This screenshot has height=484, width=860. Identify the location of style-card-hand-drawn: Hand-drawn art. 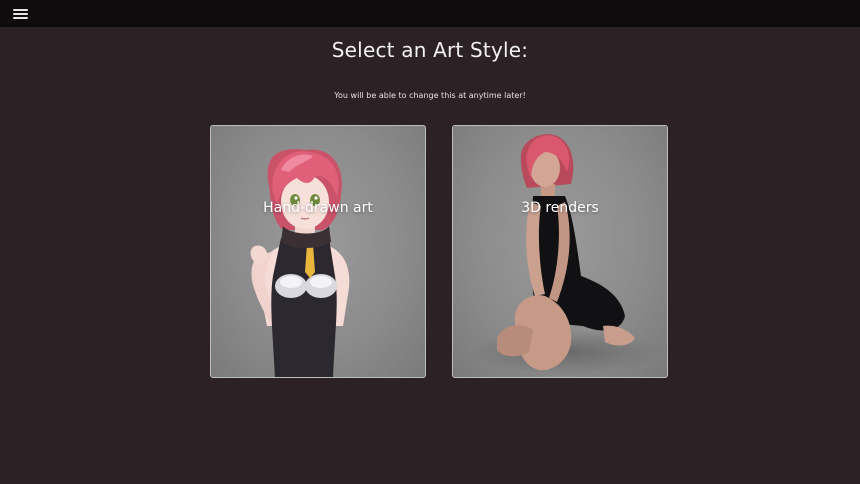
(318, 251).